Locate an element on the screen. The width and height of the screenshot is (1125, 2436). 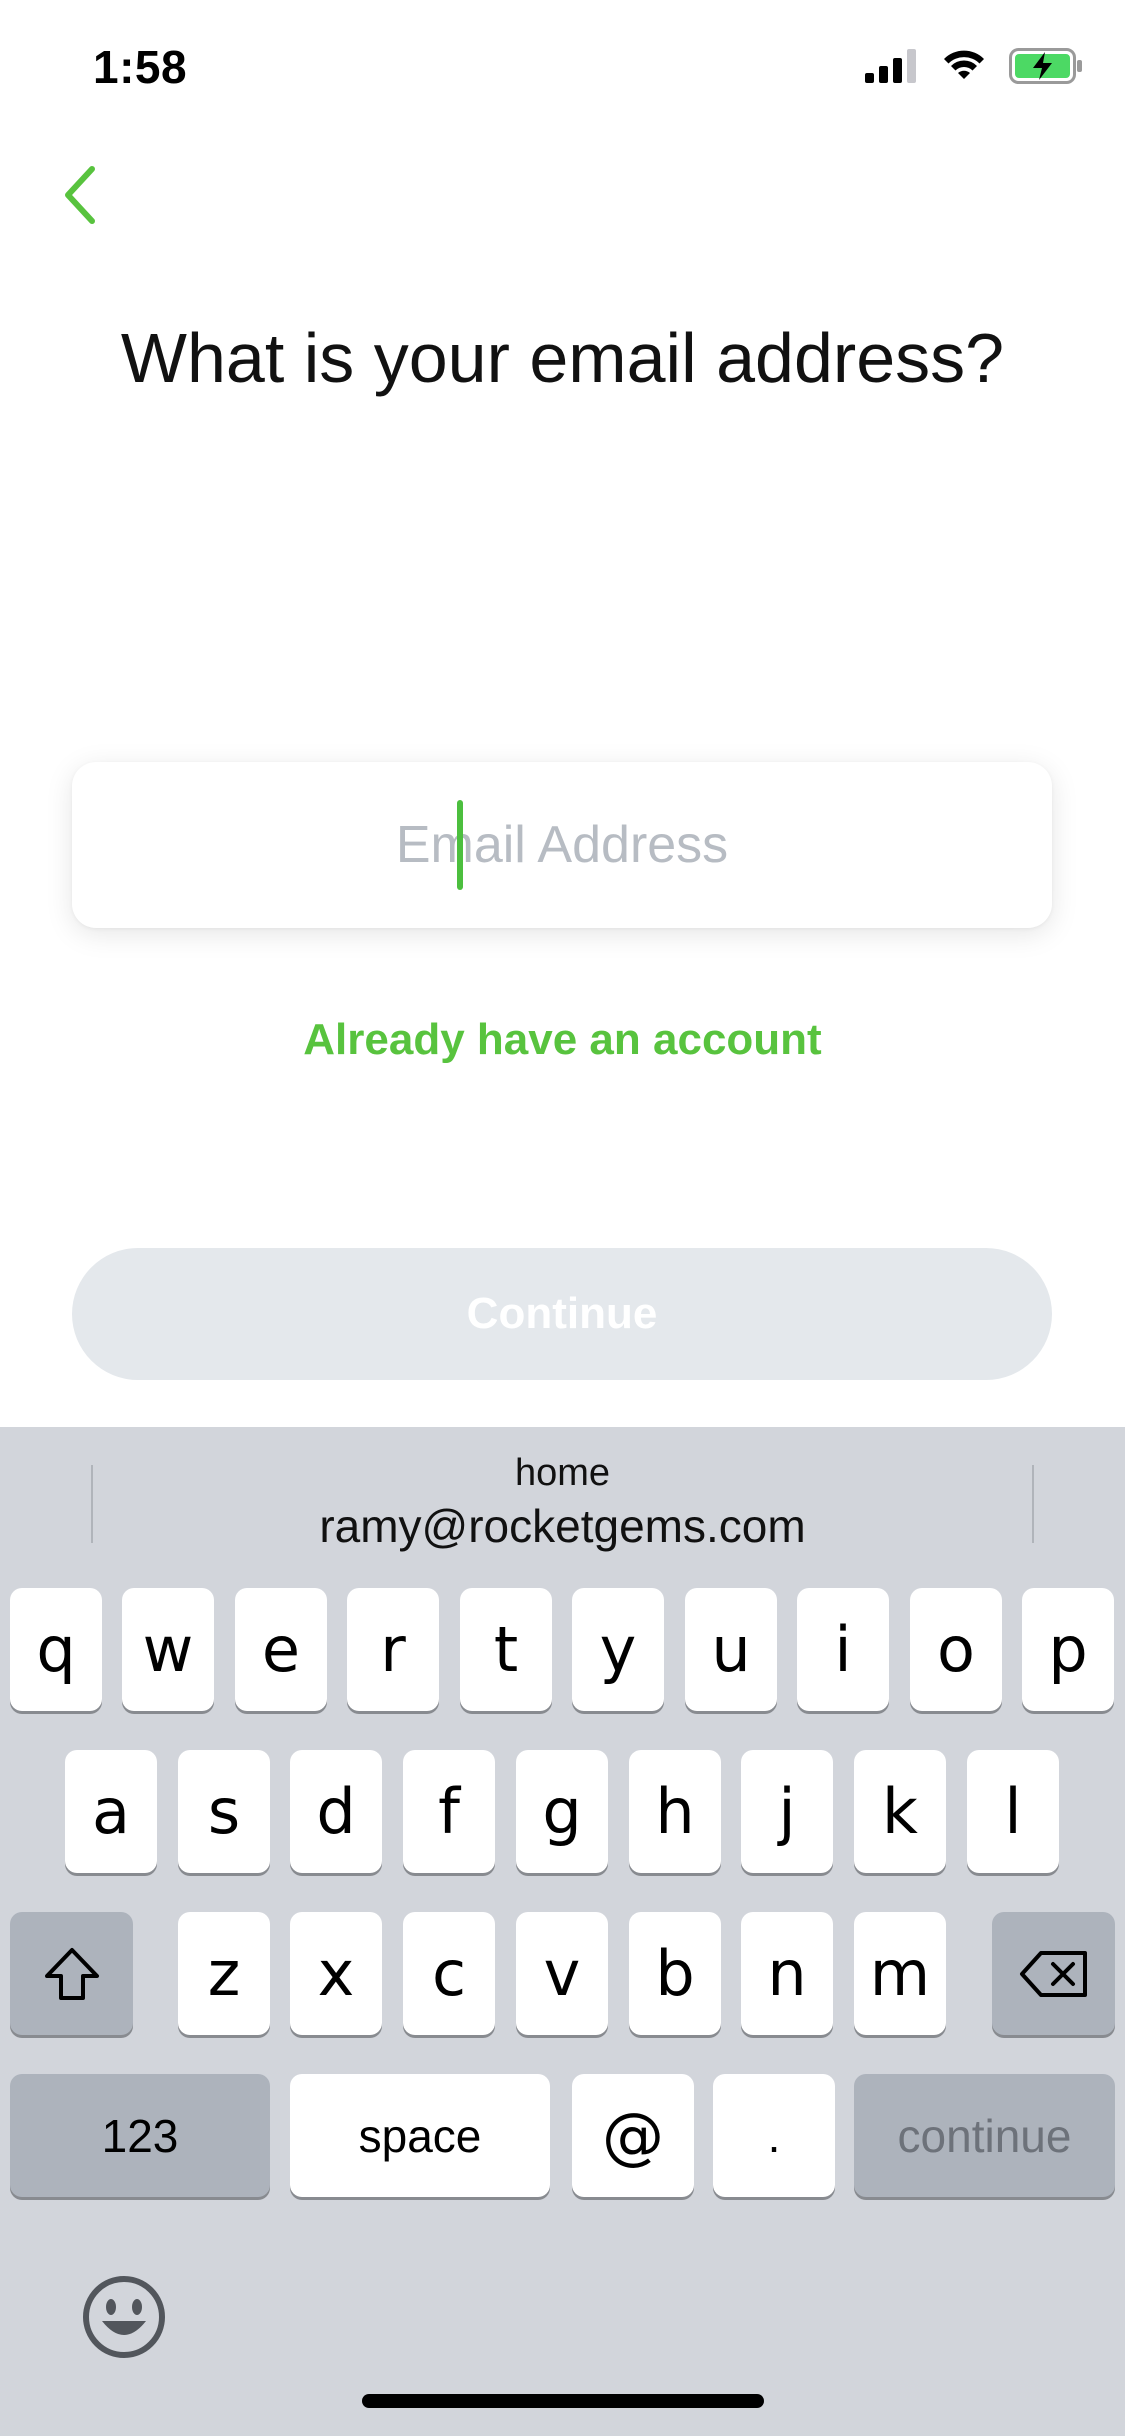
shift-icon is located at coordinates (71, 1973).